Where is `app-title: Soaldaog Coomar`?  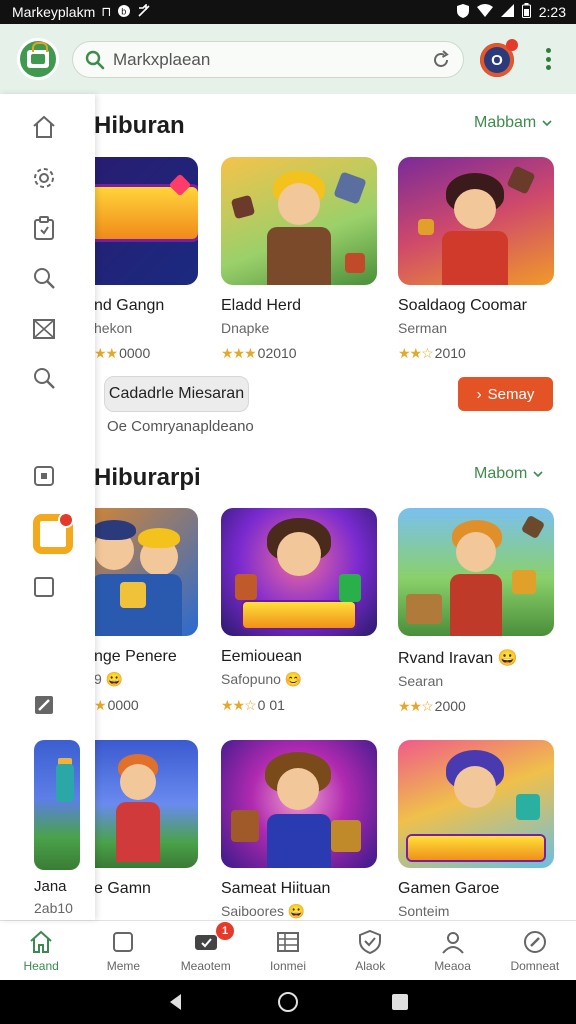 app-title: Soaldaog Coomar is located at coordinates (462, 305).